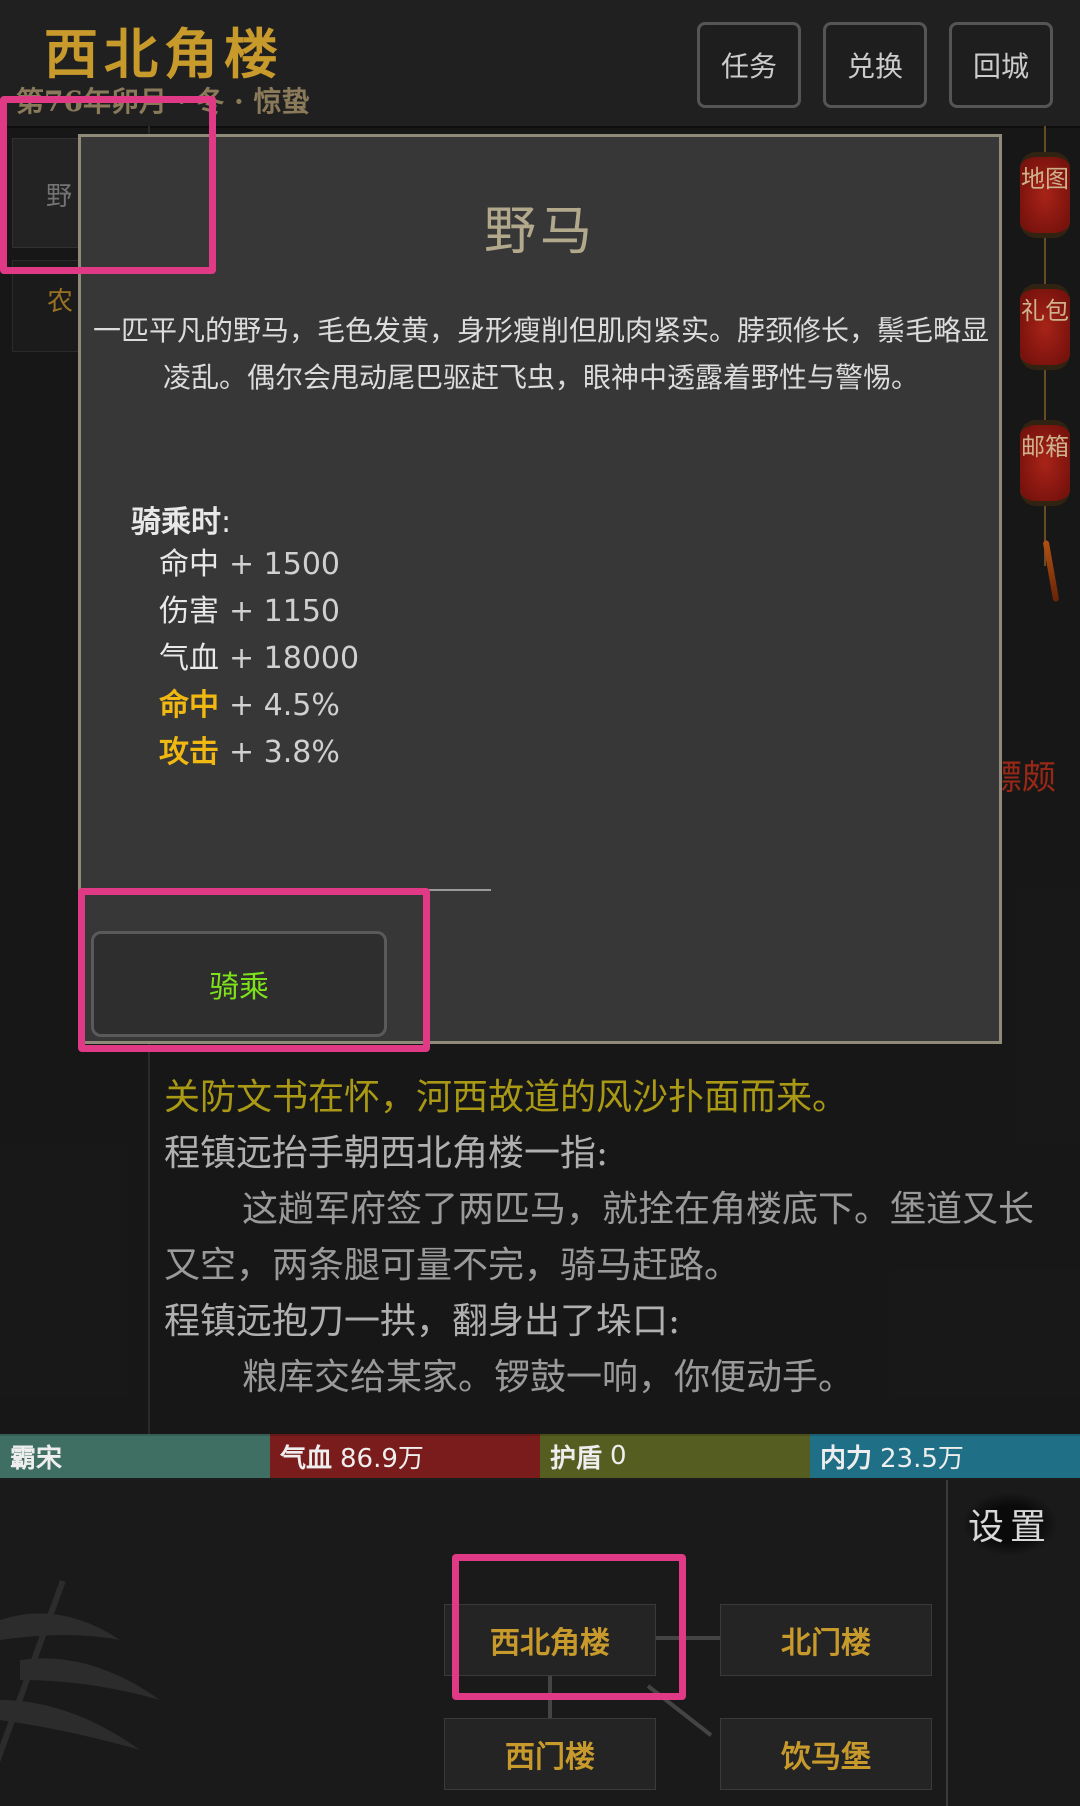 Image resolution: width=1080 pixels, height=1806 pixels. I want to click on hp-label: 气血, so click(306, 1458).